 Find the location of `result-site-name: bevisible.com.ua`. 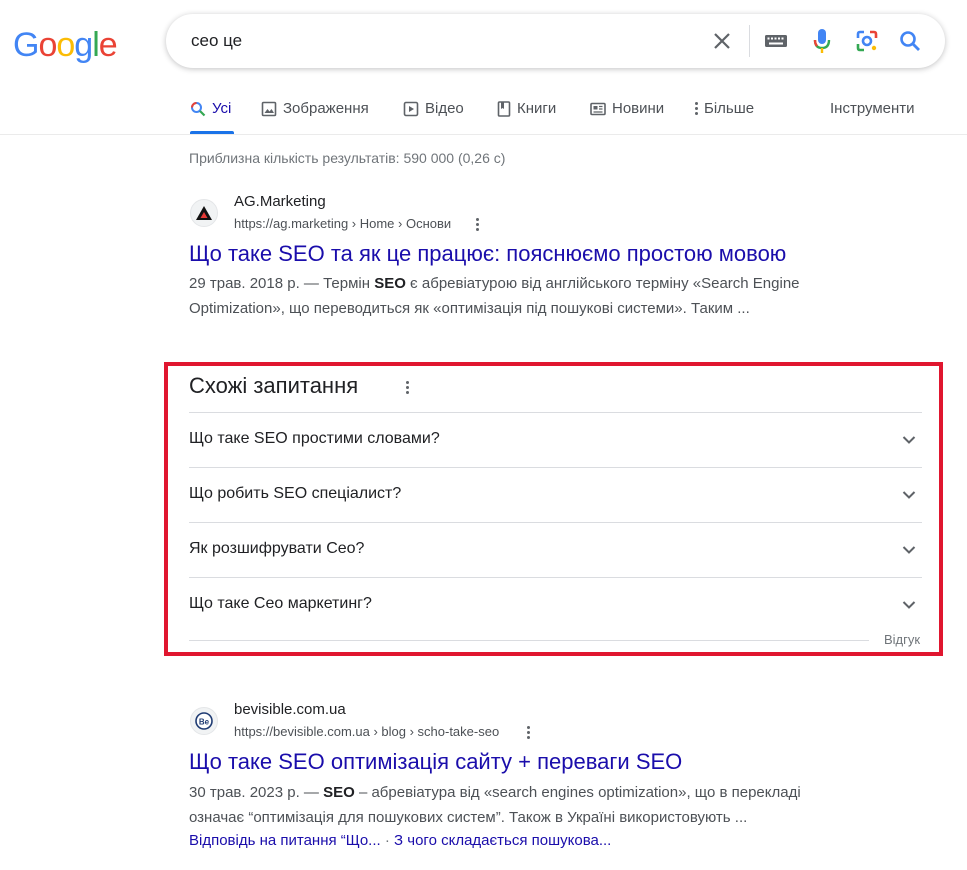

result-site-name: bevisible.com.ua is located at coordinates (290, 709).